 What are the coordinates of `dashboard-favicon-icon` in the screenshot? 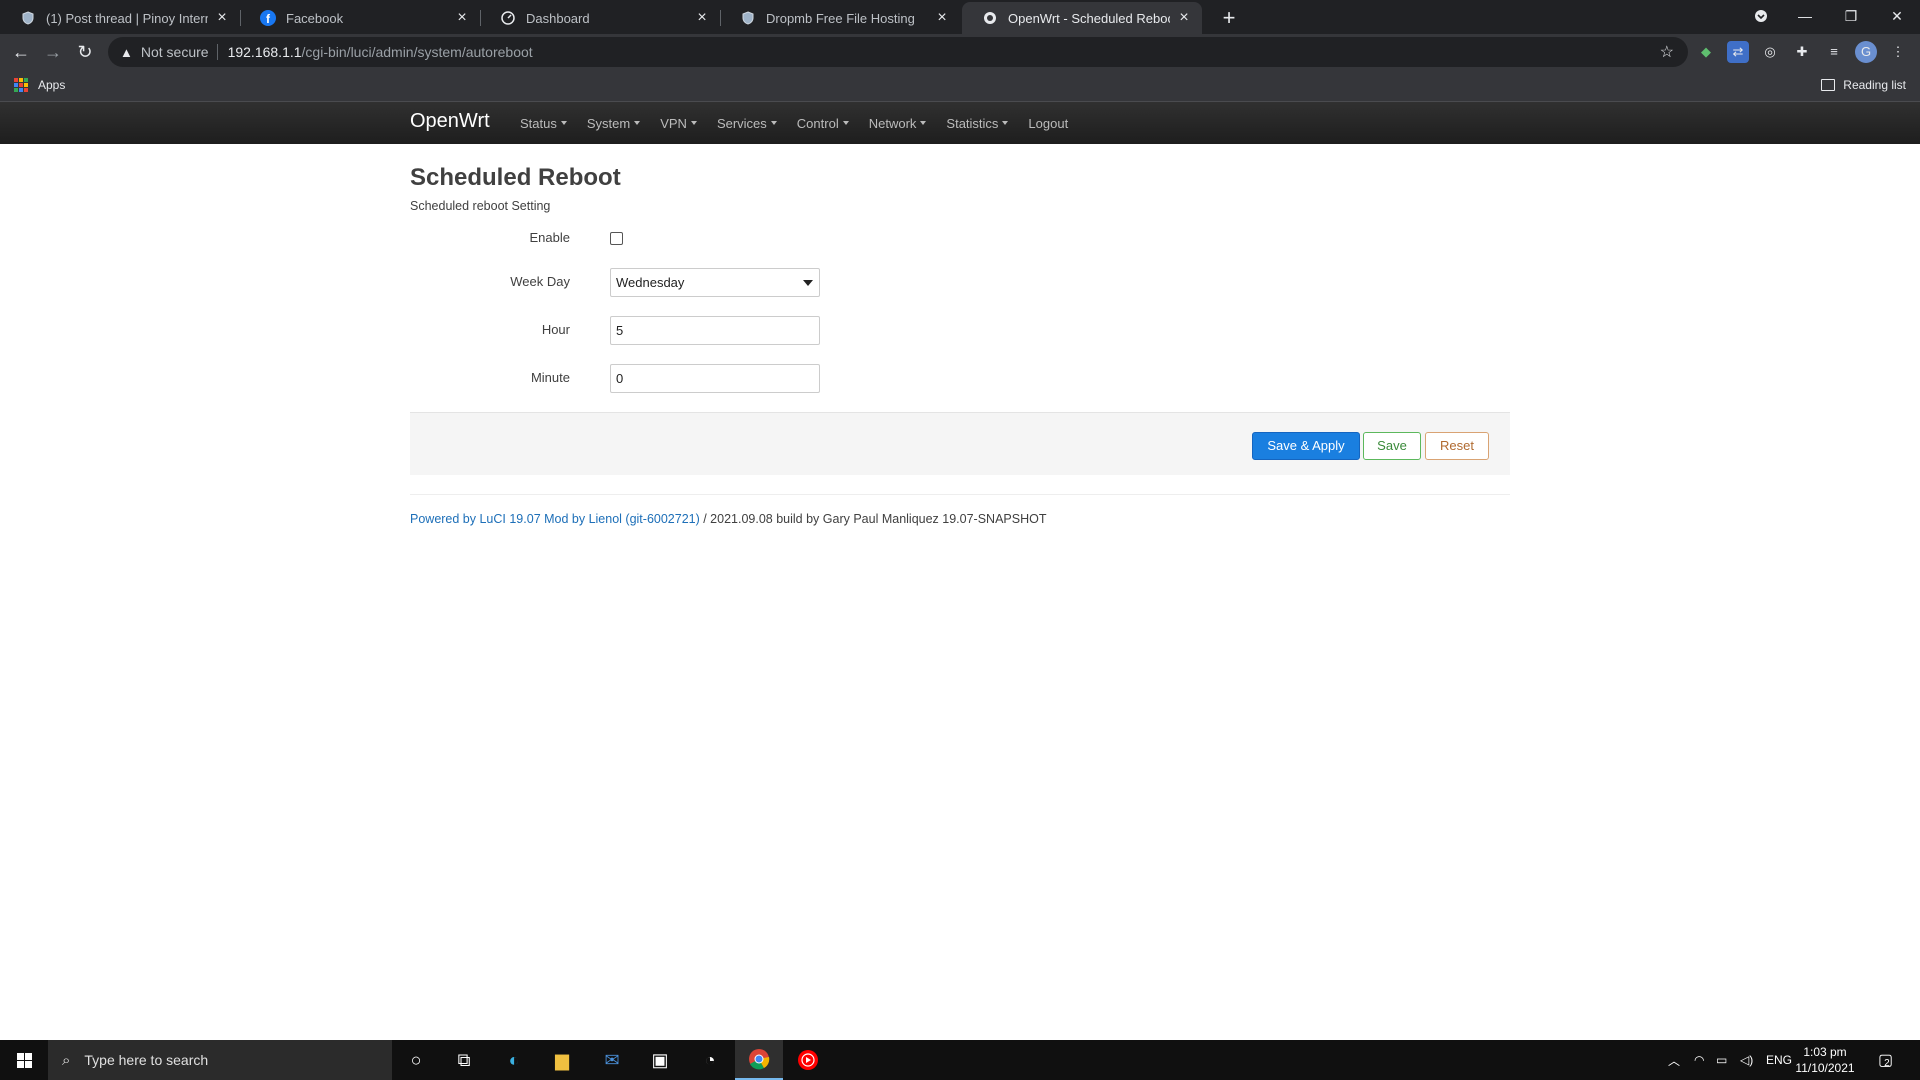 It's located at (508, 18).